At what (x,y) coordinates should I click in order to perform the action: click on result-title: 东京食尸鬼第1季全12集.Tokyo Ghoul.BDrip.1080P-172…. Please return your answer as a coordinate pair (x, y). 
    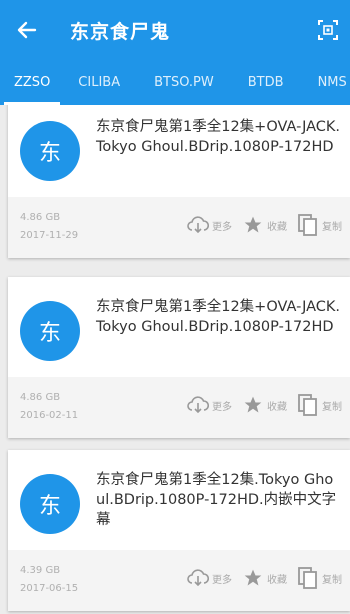
    Looking at the image, I should click on (216, 500).